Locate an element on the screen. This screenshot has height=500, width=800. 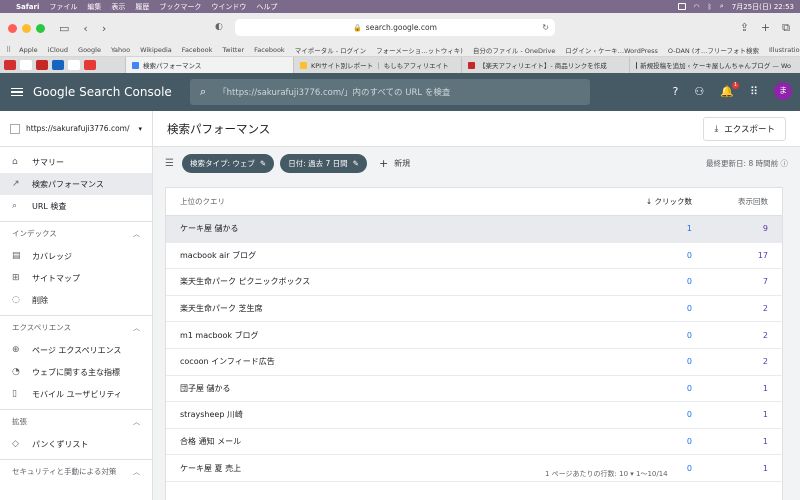
export-button: ⤓ エクスポート is located at coordinates (744, 128).